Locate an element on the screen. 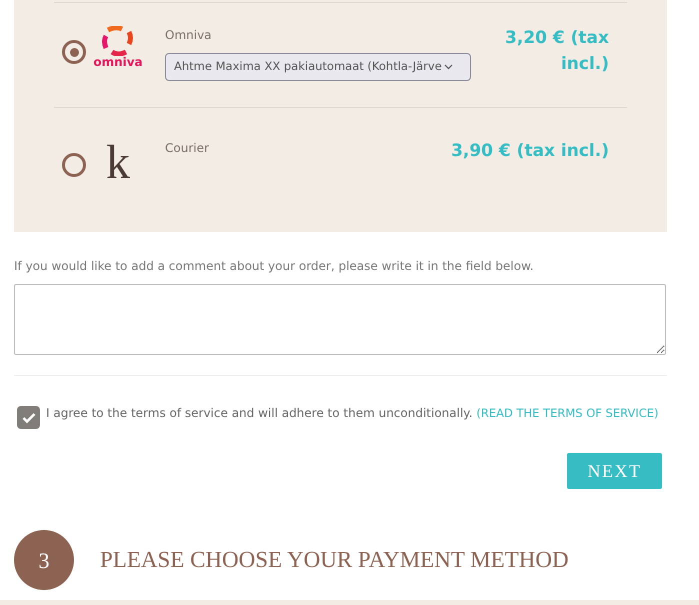  terms-text: I agree to the terms of service and will adhere to them unconditionally. is located at coordinates (259, 413).